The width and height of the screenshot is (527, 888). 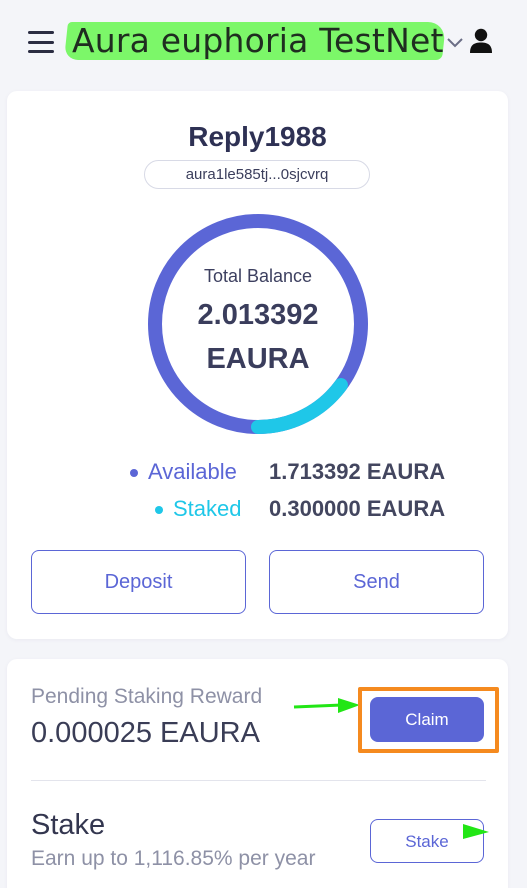 What do you see at coordinates (257, 136) in the screenshot?
I see `account-name: Reply1988` at bounding box center [257, 136].